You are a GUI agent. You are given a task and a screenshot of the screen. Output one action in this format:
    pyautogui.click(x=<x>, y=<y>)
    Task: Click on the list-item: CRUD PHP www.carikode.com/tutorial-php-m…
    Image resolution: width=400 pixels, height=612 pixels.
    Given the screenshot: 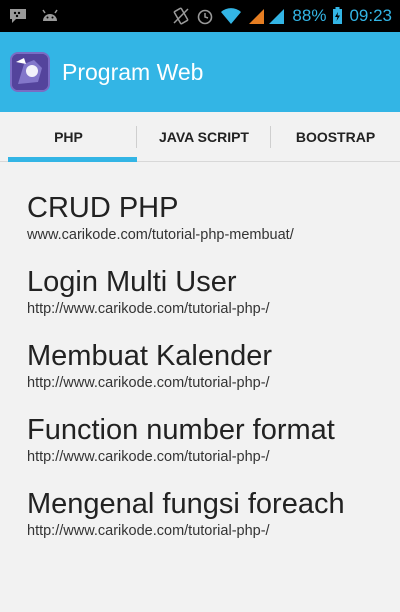 What is the action you would take?
    pyautogui.click(x=200, y=217)
    